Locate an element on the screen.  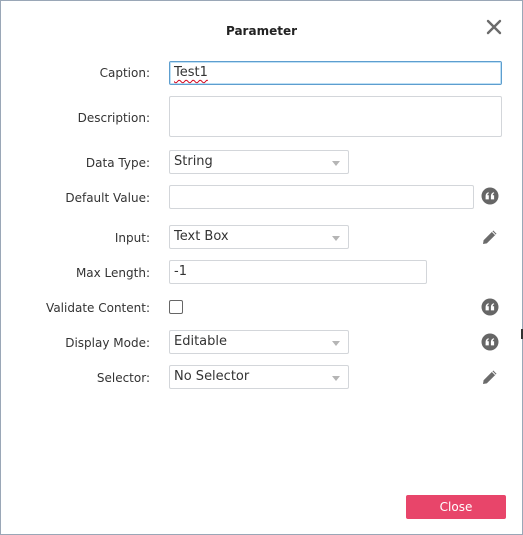
data-type-select: String is located at coordinates (259, 162).